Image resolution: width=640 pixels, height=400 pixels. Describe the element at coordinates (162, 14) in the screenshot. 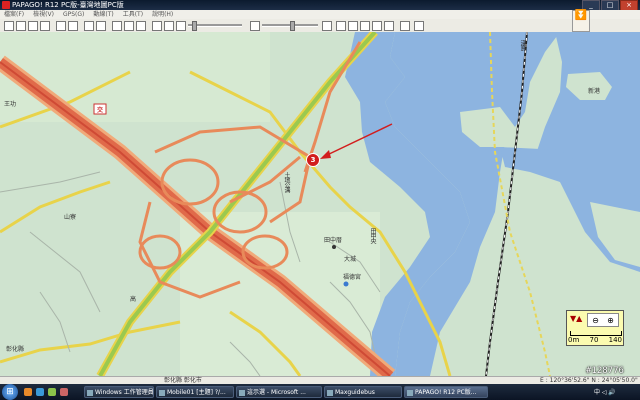

I see `menu-help: 說明(H)` at that location.